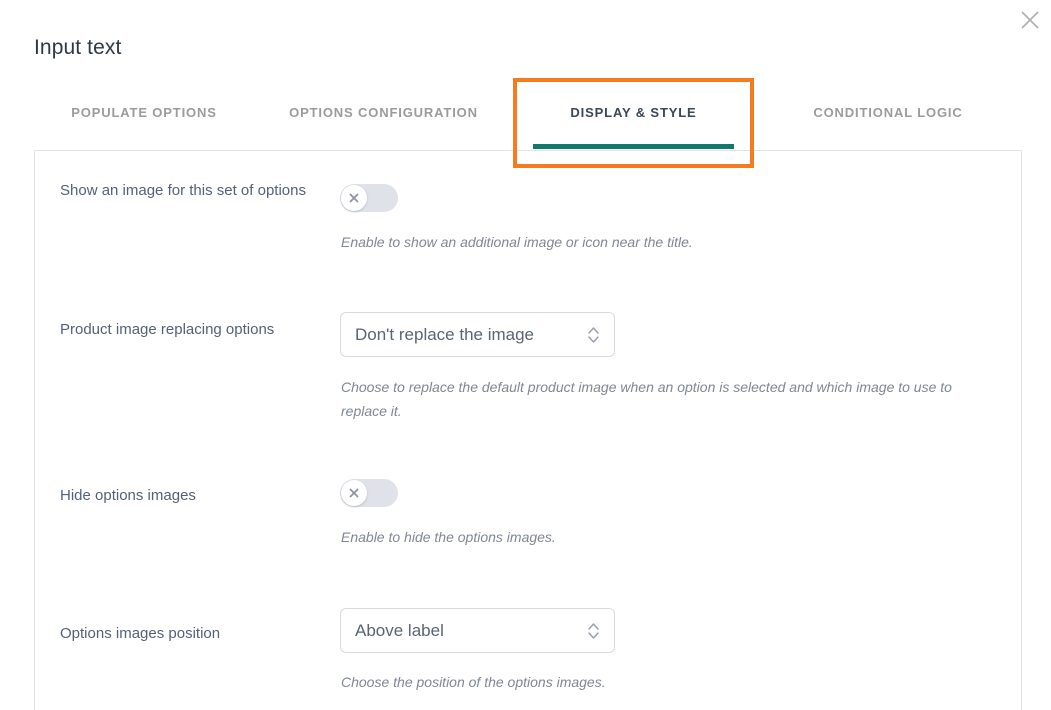 The height and width of the screenshot is (710, 1051). I want to click on select-value: Don't replace the image, so click(445, 334).